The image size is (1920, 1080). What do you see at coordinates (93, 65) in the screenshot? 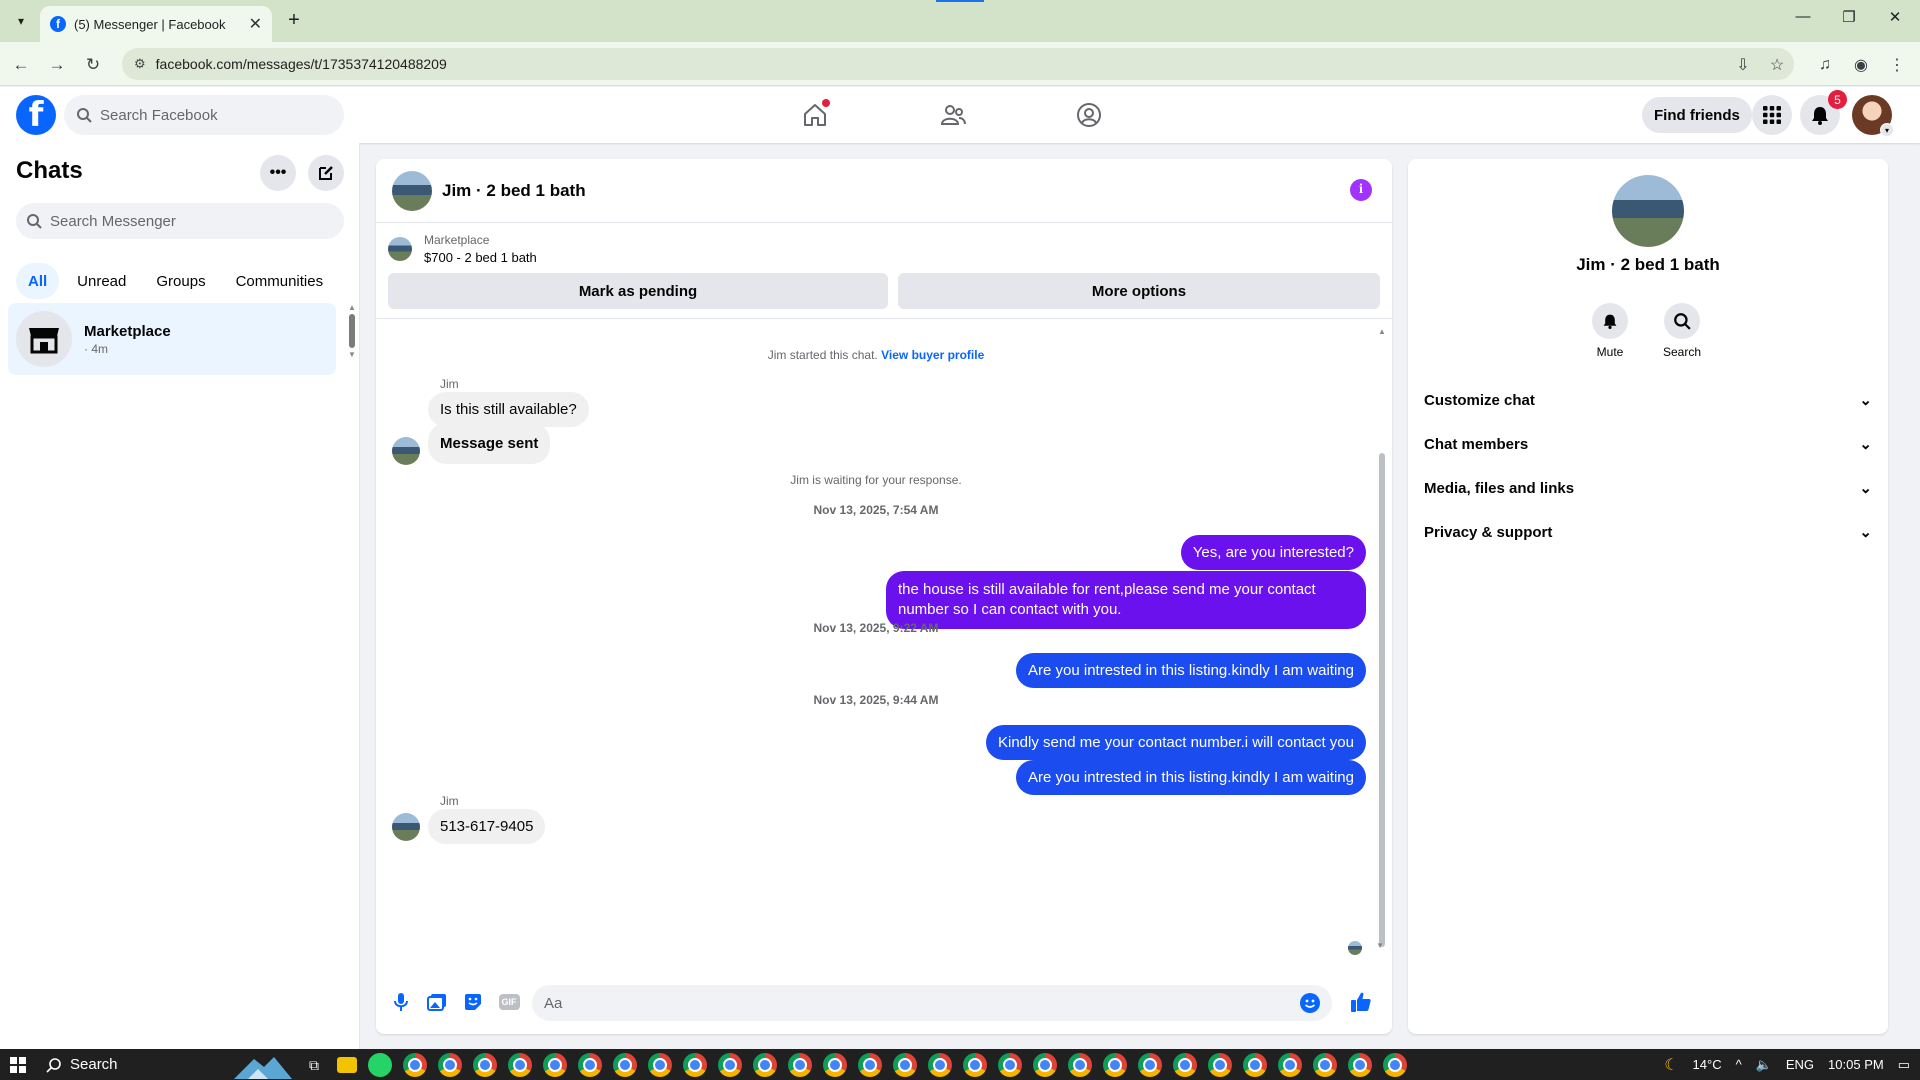
I see `reload-button: ↻` at bounding box center [93, 65].